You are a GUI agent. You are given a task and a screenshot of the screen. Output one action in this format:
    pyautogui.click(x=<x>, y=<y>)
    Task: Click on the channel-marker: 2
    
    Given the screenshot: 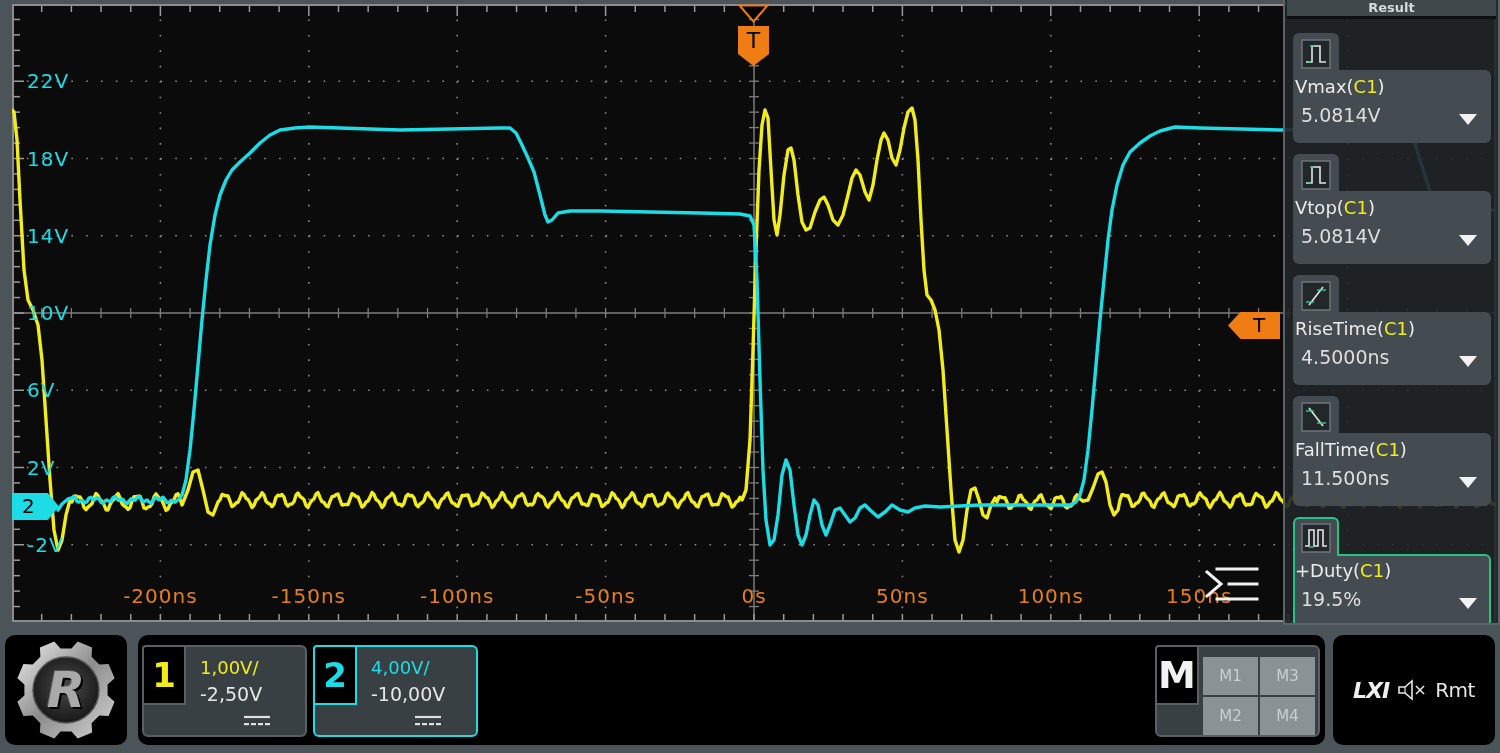 What is the action you would take?
    pyautogui.click(x=35, y=506)
    